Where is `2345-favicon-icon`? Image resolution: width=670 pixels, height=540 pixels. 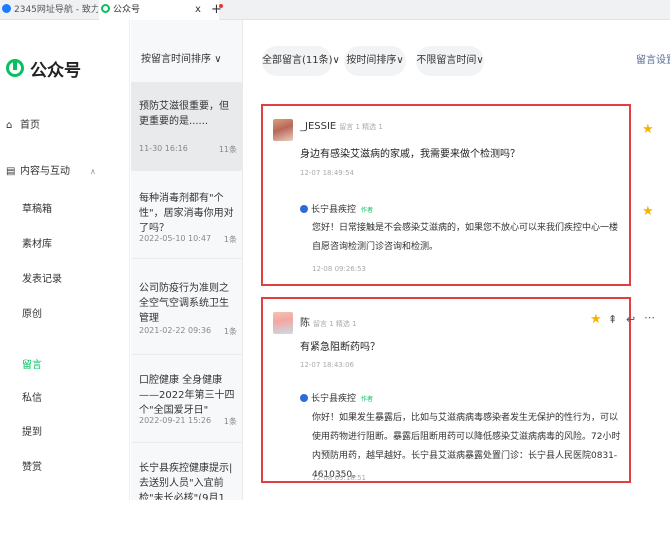 2345-favicon-icon is located at coordinates (6, 8).